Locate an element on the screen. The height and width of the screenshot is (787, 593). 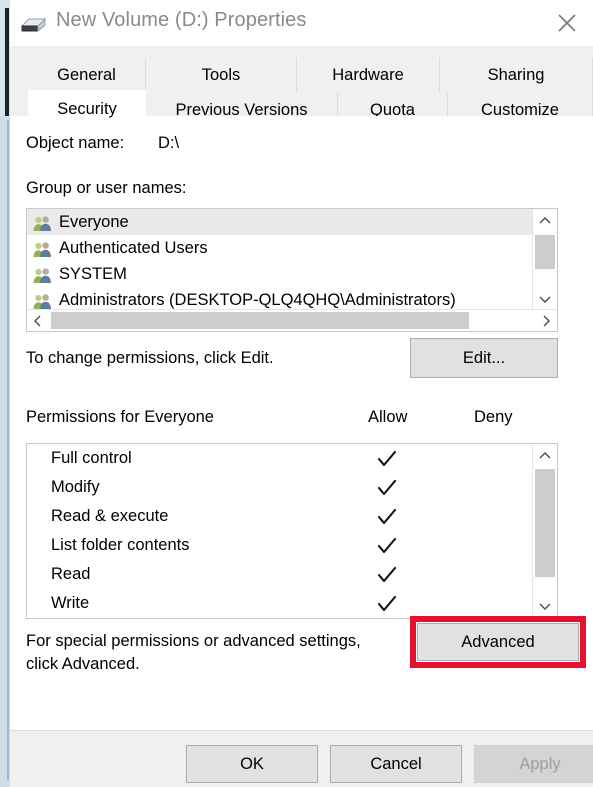
background-window-edge is located at coordinates (5, 393).